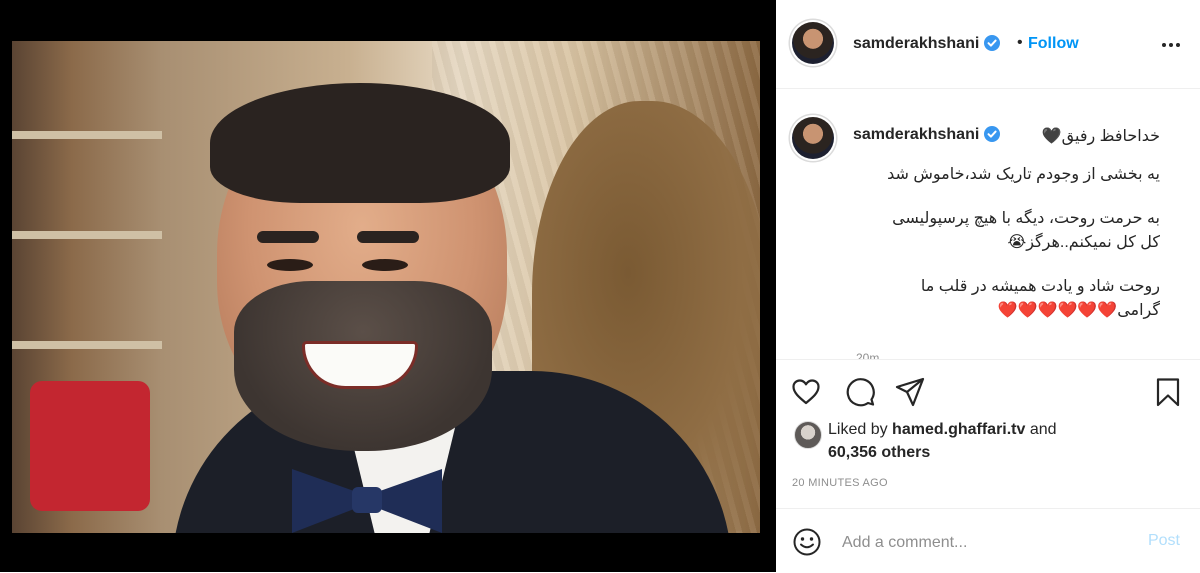  I want to click on follow-button: Follow, so click(1053, 44).